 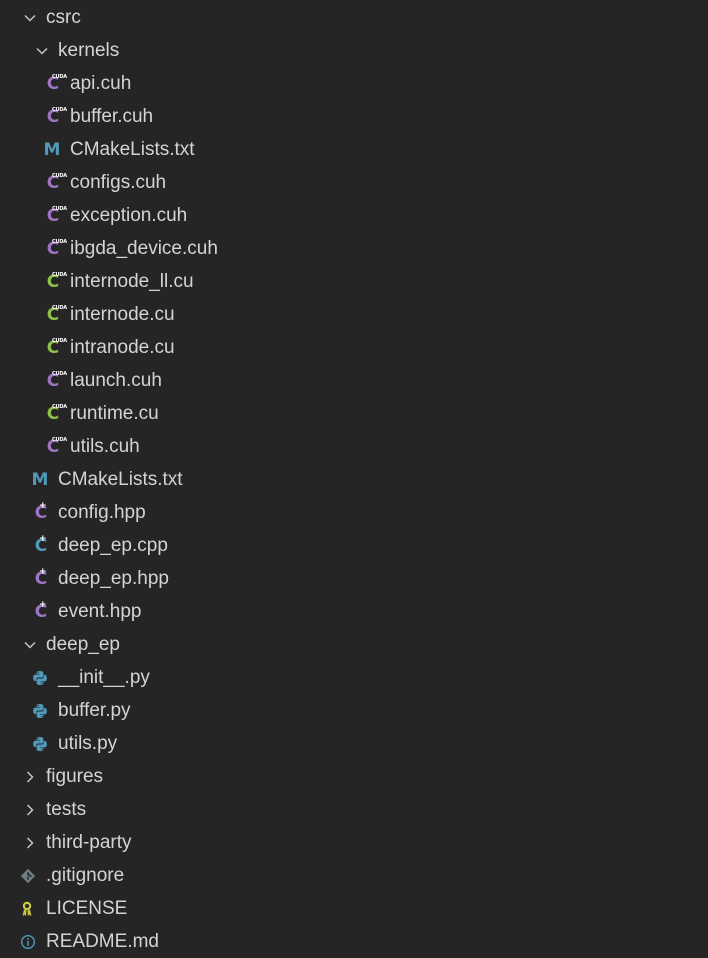 I want to click on tree-item-label: event.hpp, so click(x=100, y=611).